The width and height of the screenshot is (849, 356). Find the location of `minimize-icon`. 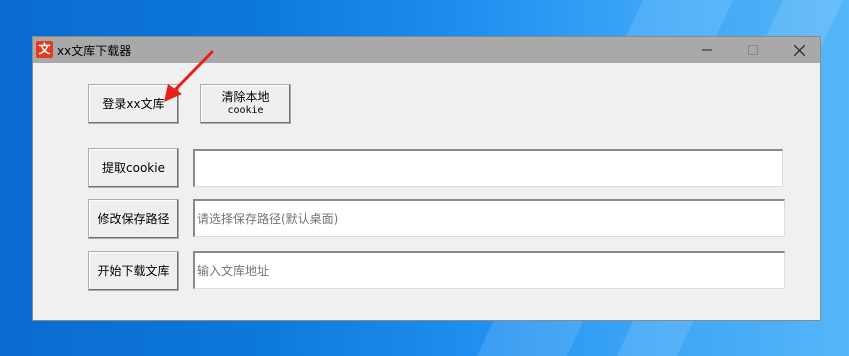

minimize-icon is located at coordinates (707, 50).